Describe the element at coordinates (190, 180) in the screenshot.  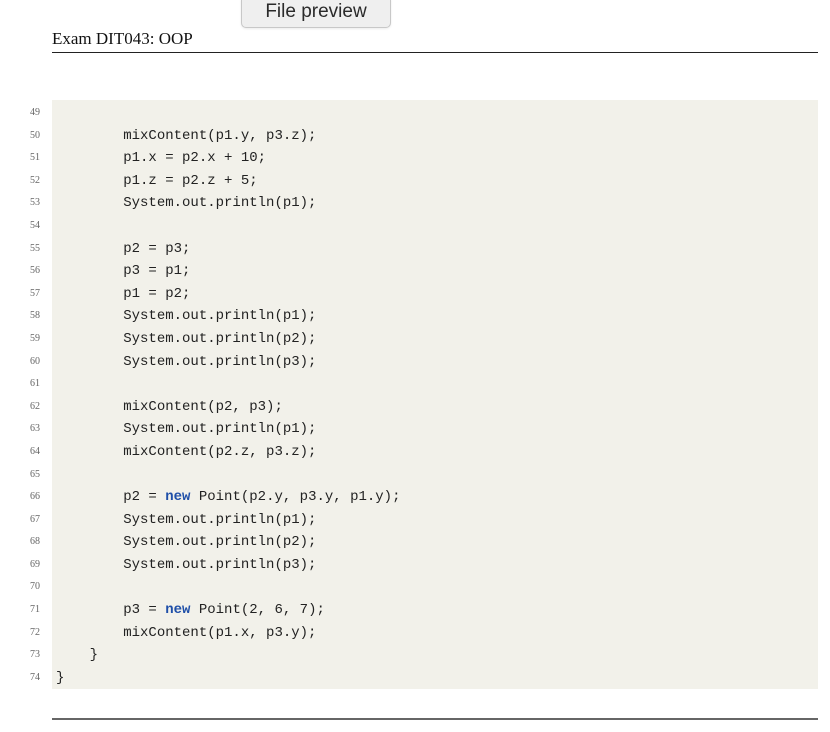
I see `code-text: p1.z = p2.z + 5;` at that location.